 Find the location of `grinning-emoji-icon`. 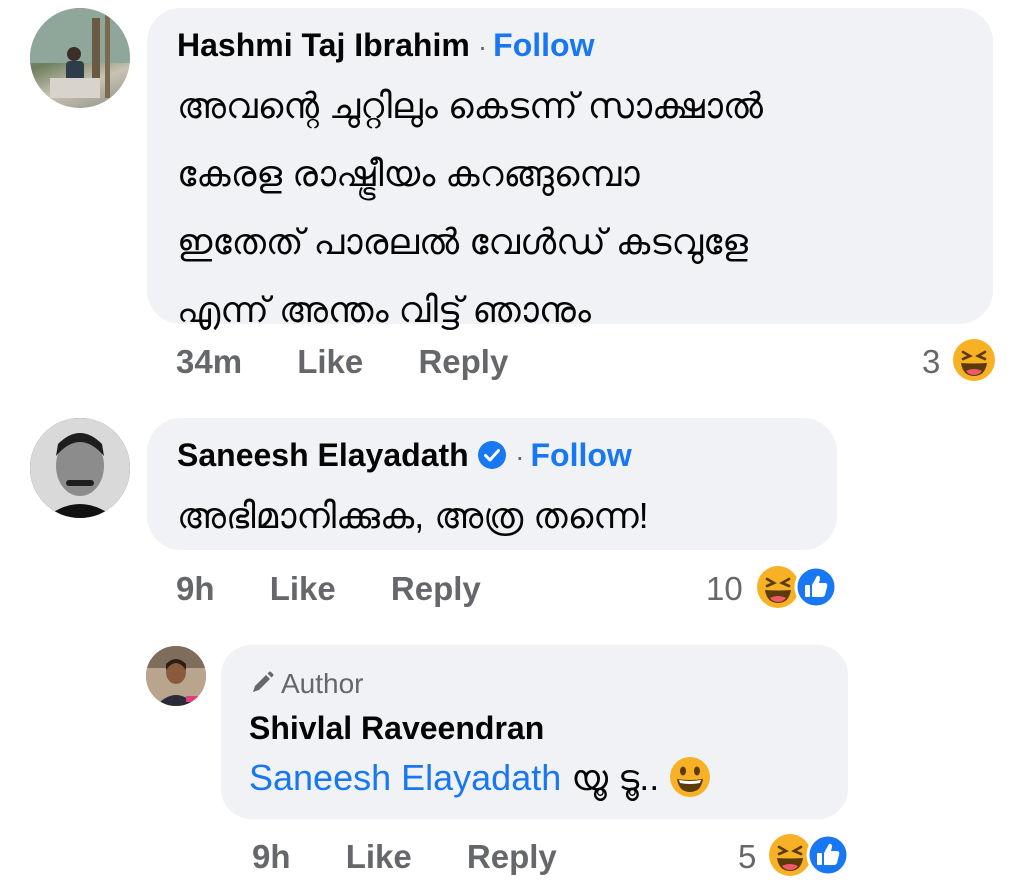

grinning-emoji-icon is located at coordinates (690, 777).